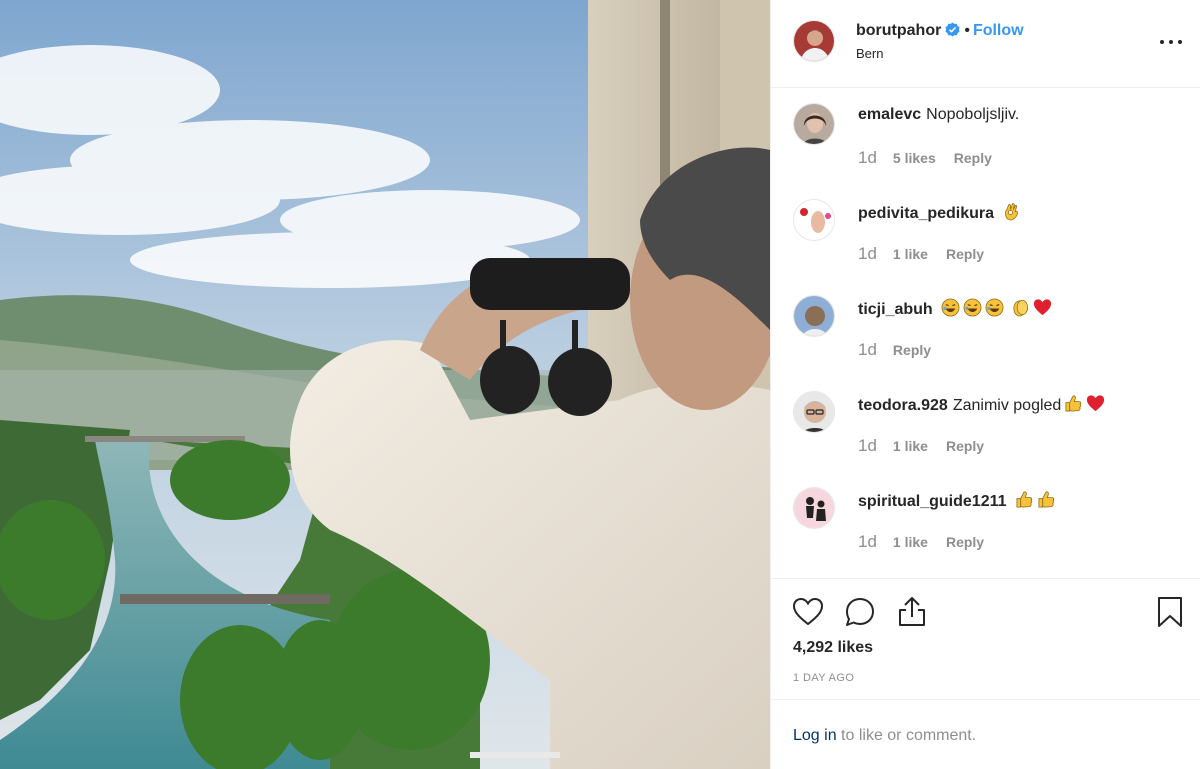  I want to click on likes-count: 4,292 likes, so click(833, 648).